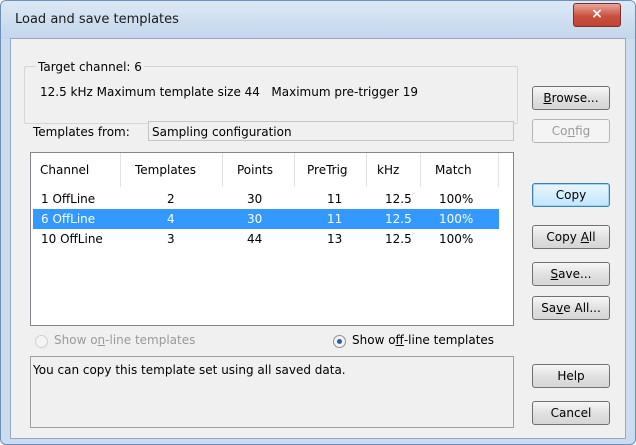 Image resolution: width=636 pixels, height=445 pixels. What do you see at coordinates (72, 239) in the screenshot?
I see `cell-channel: 10 OffLine` at bounding box center [72, 239].